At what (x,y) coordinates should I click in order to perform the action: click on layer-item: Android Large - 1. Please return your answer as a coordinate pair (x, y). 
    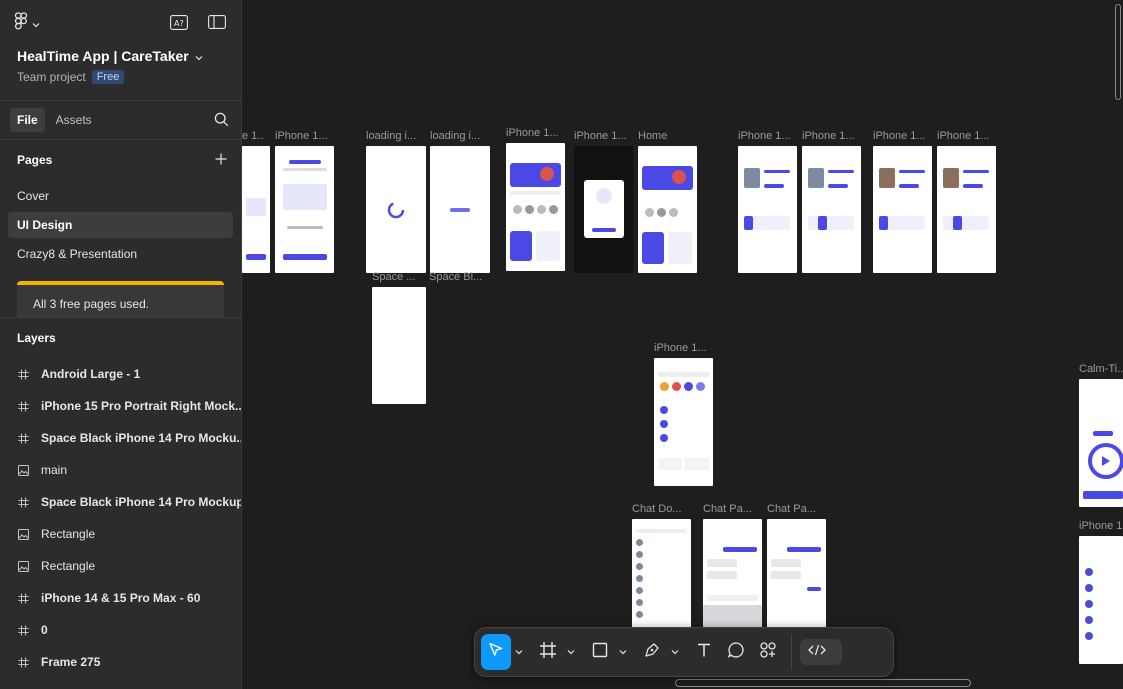
    Looking at the image, I should click on (120, 374).